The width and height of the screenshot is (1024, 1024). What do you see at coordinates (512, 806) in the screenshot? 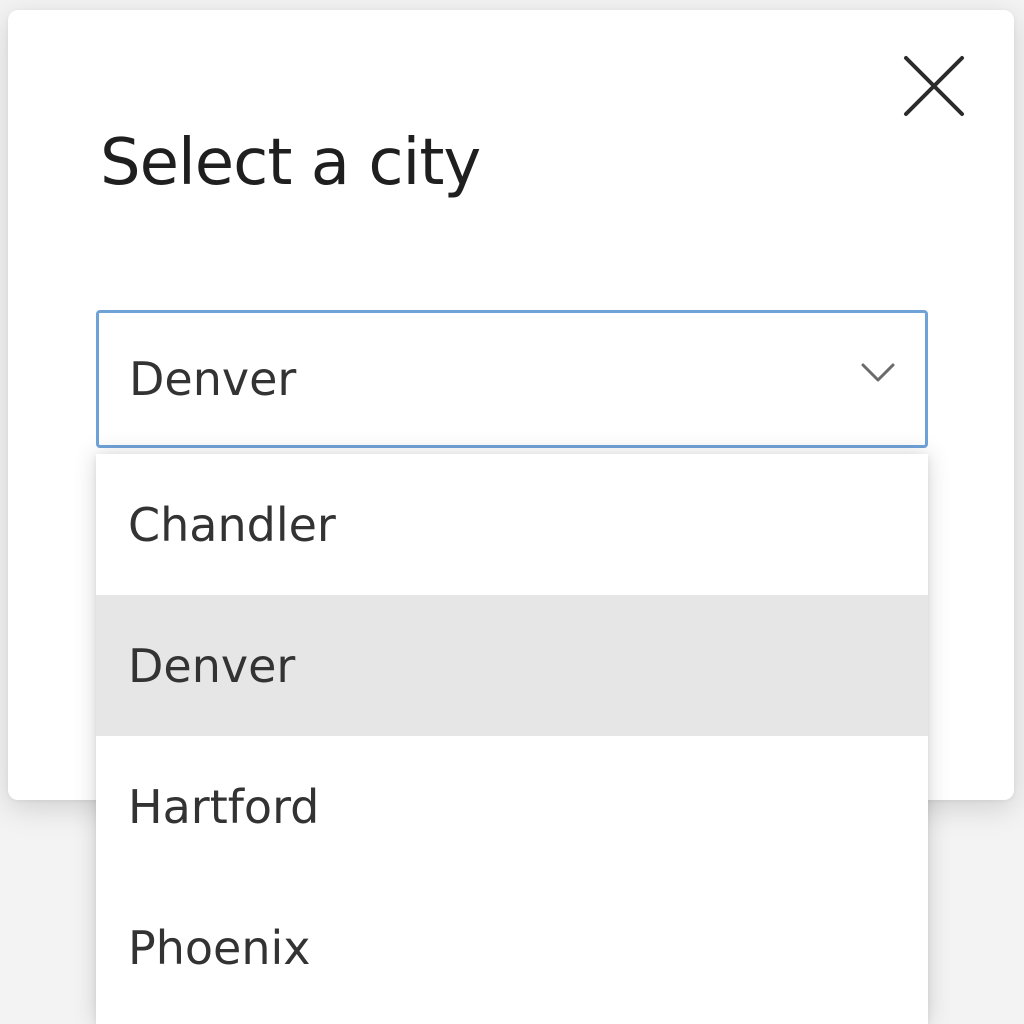
I see `option-hartford: Hartford` at bounding box center [512, 806].